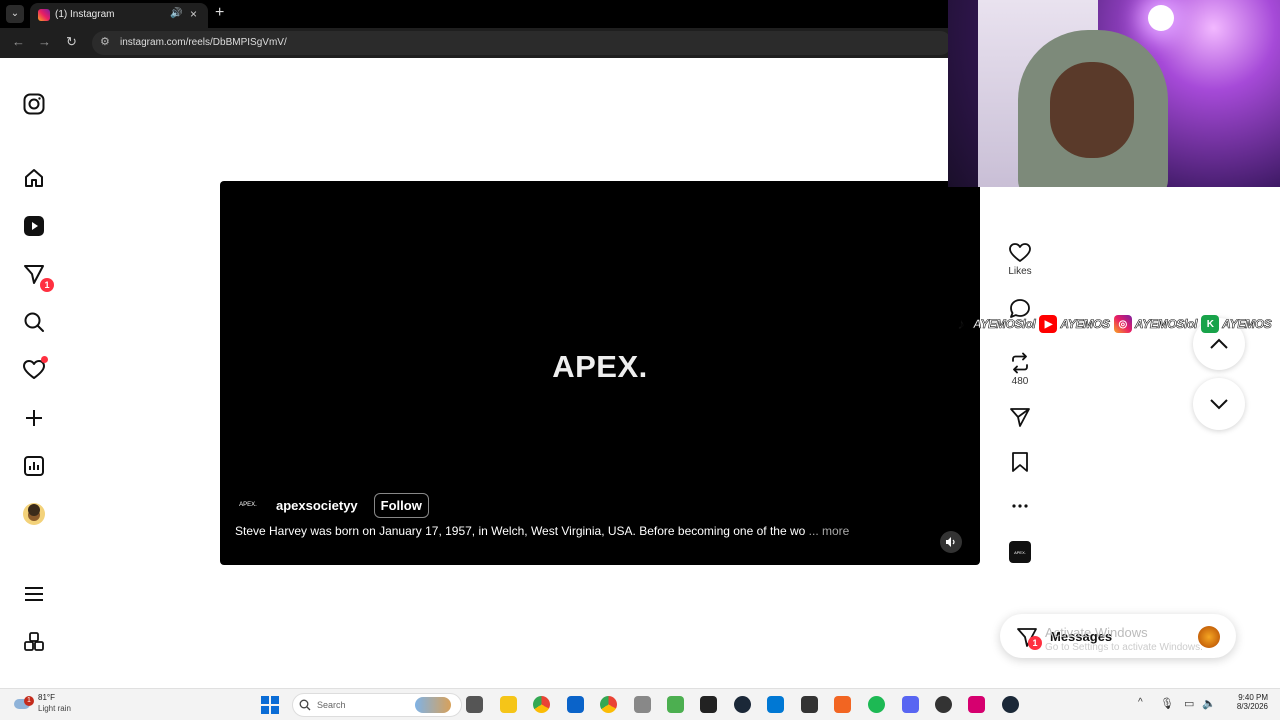 Image resolution: width=1280 pixels, height=720 pixels. Describe the element at coordinates (876, 704) in the screenshot. I see `spotify-icon` at that location.